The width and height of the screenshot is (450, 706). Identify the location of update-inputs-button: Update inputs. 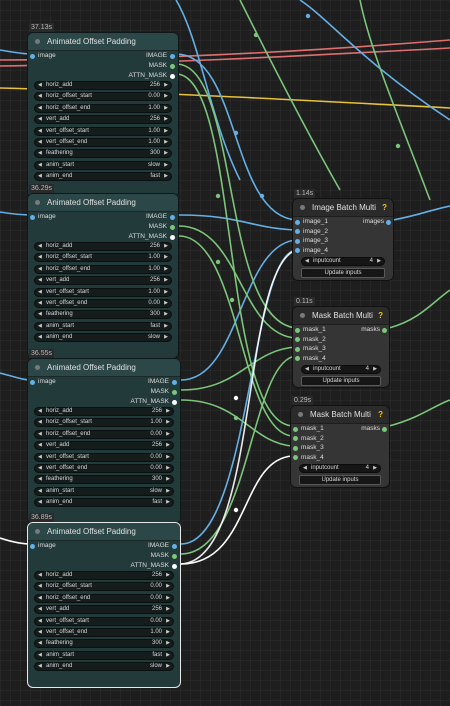
(341, 381).